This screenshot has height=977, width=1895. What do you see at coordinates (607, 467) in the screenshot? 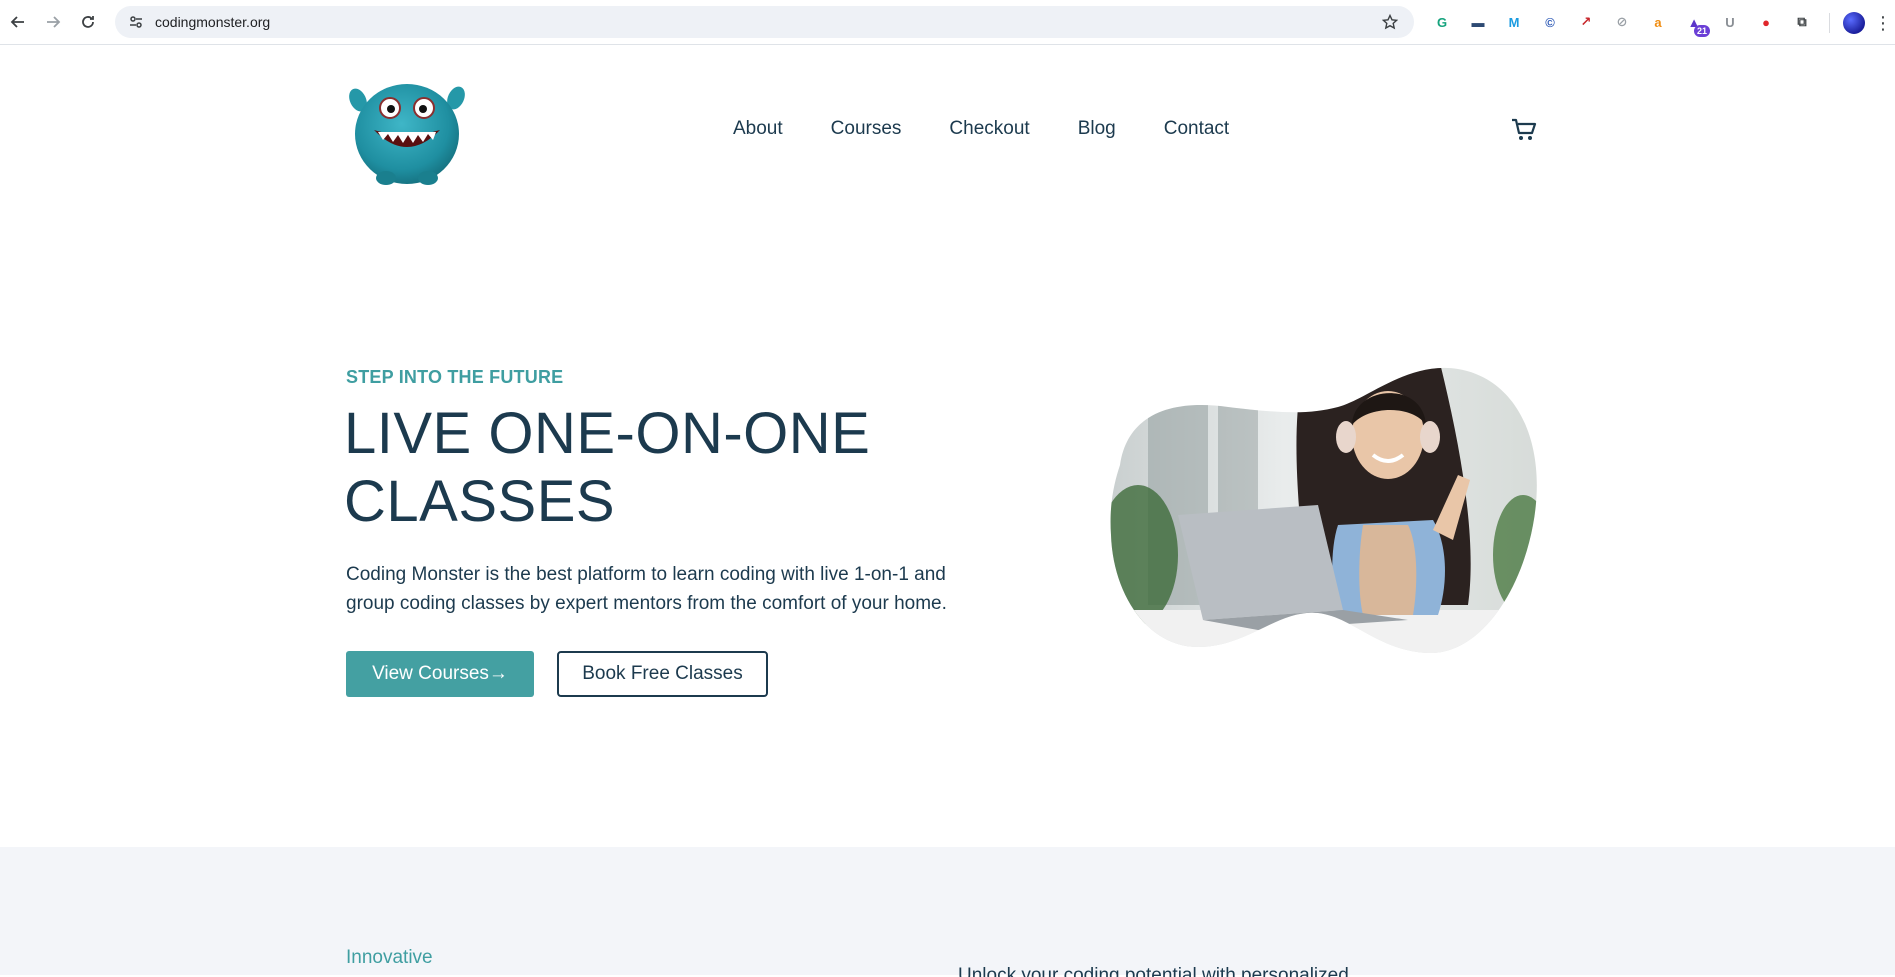
I see `hero-title: LIVE ONE-ON-ONE CLASSES` at bounding box center [607, 467].